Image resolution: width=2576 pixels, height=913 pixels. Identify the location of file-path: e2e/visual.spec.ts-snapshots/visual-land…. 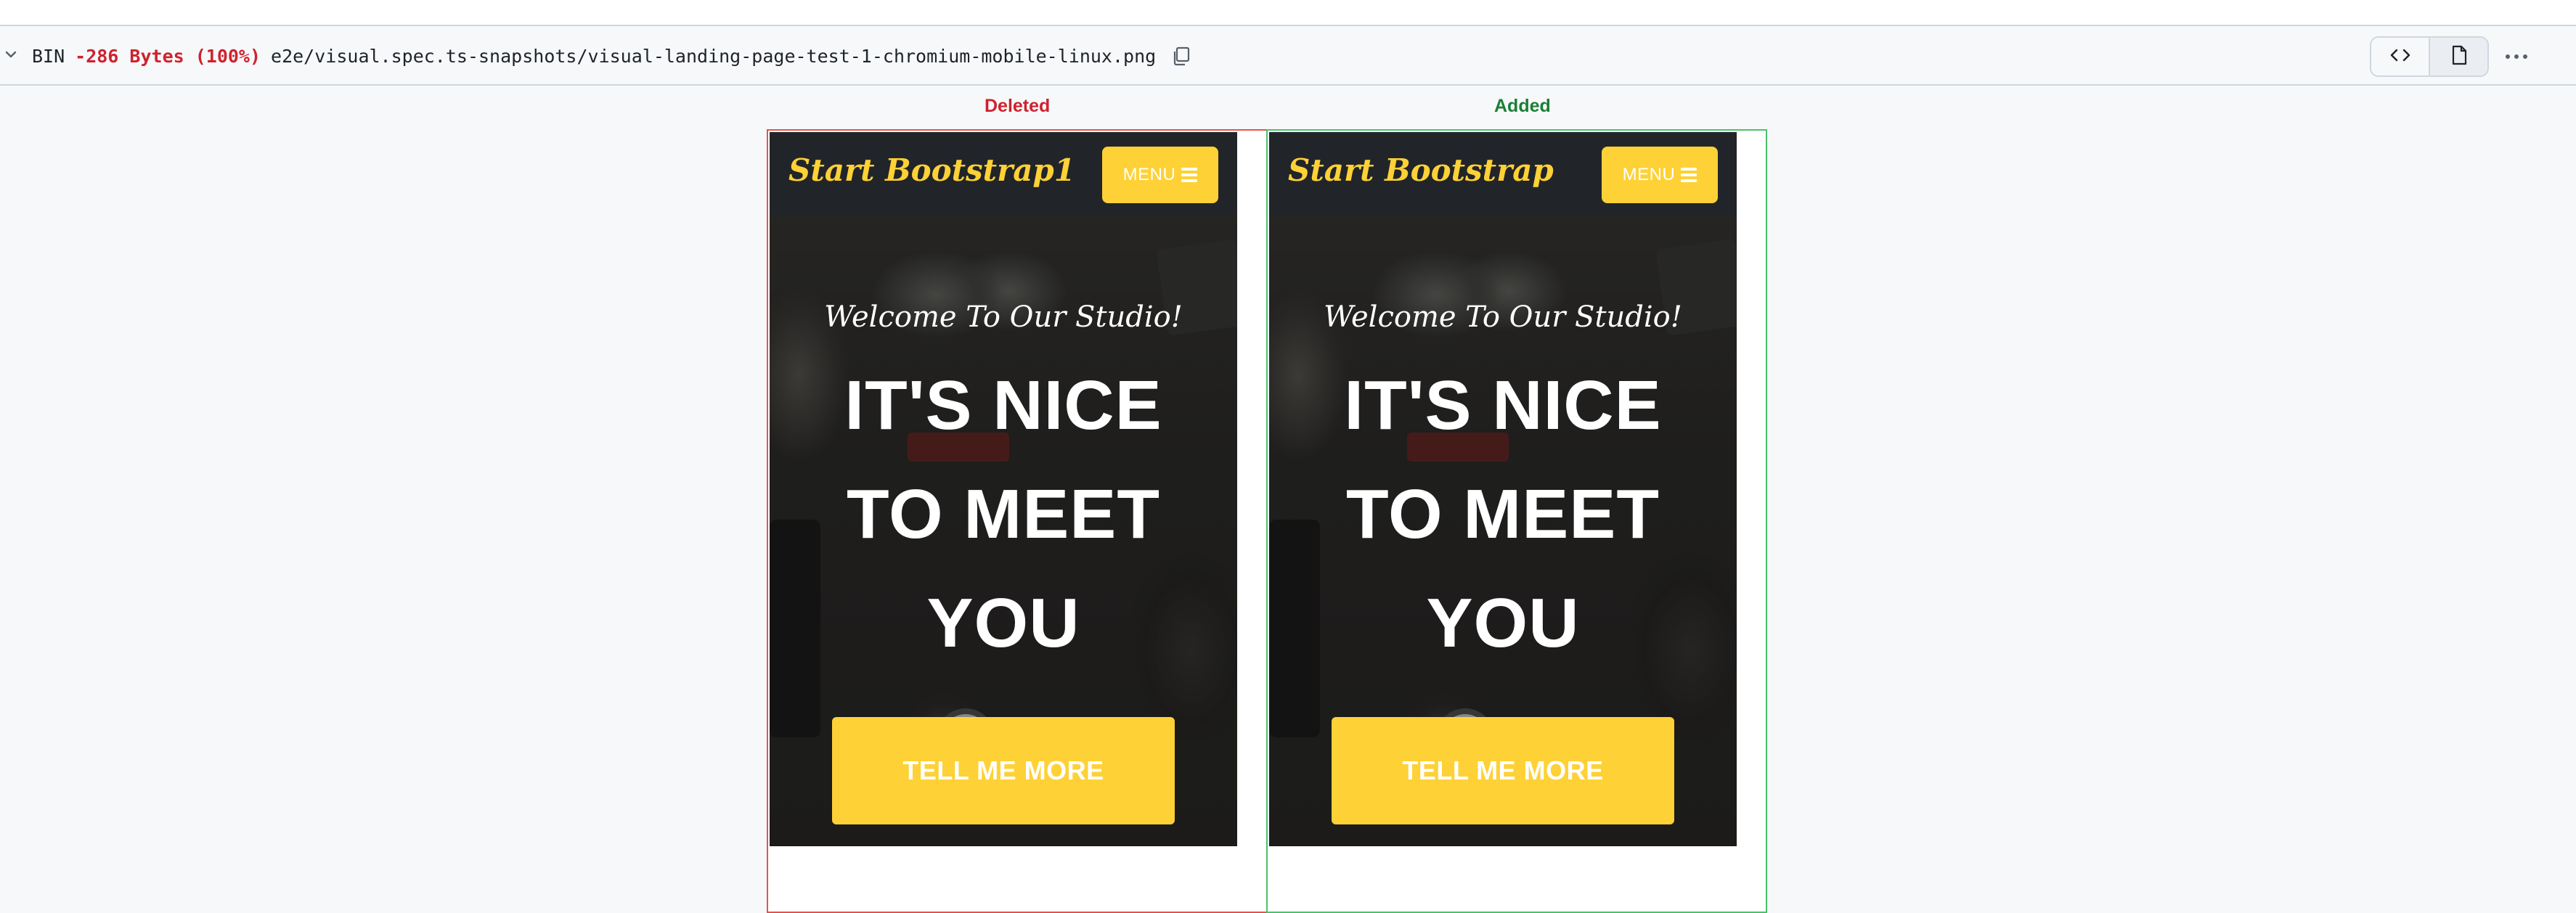
(713, 56).